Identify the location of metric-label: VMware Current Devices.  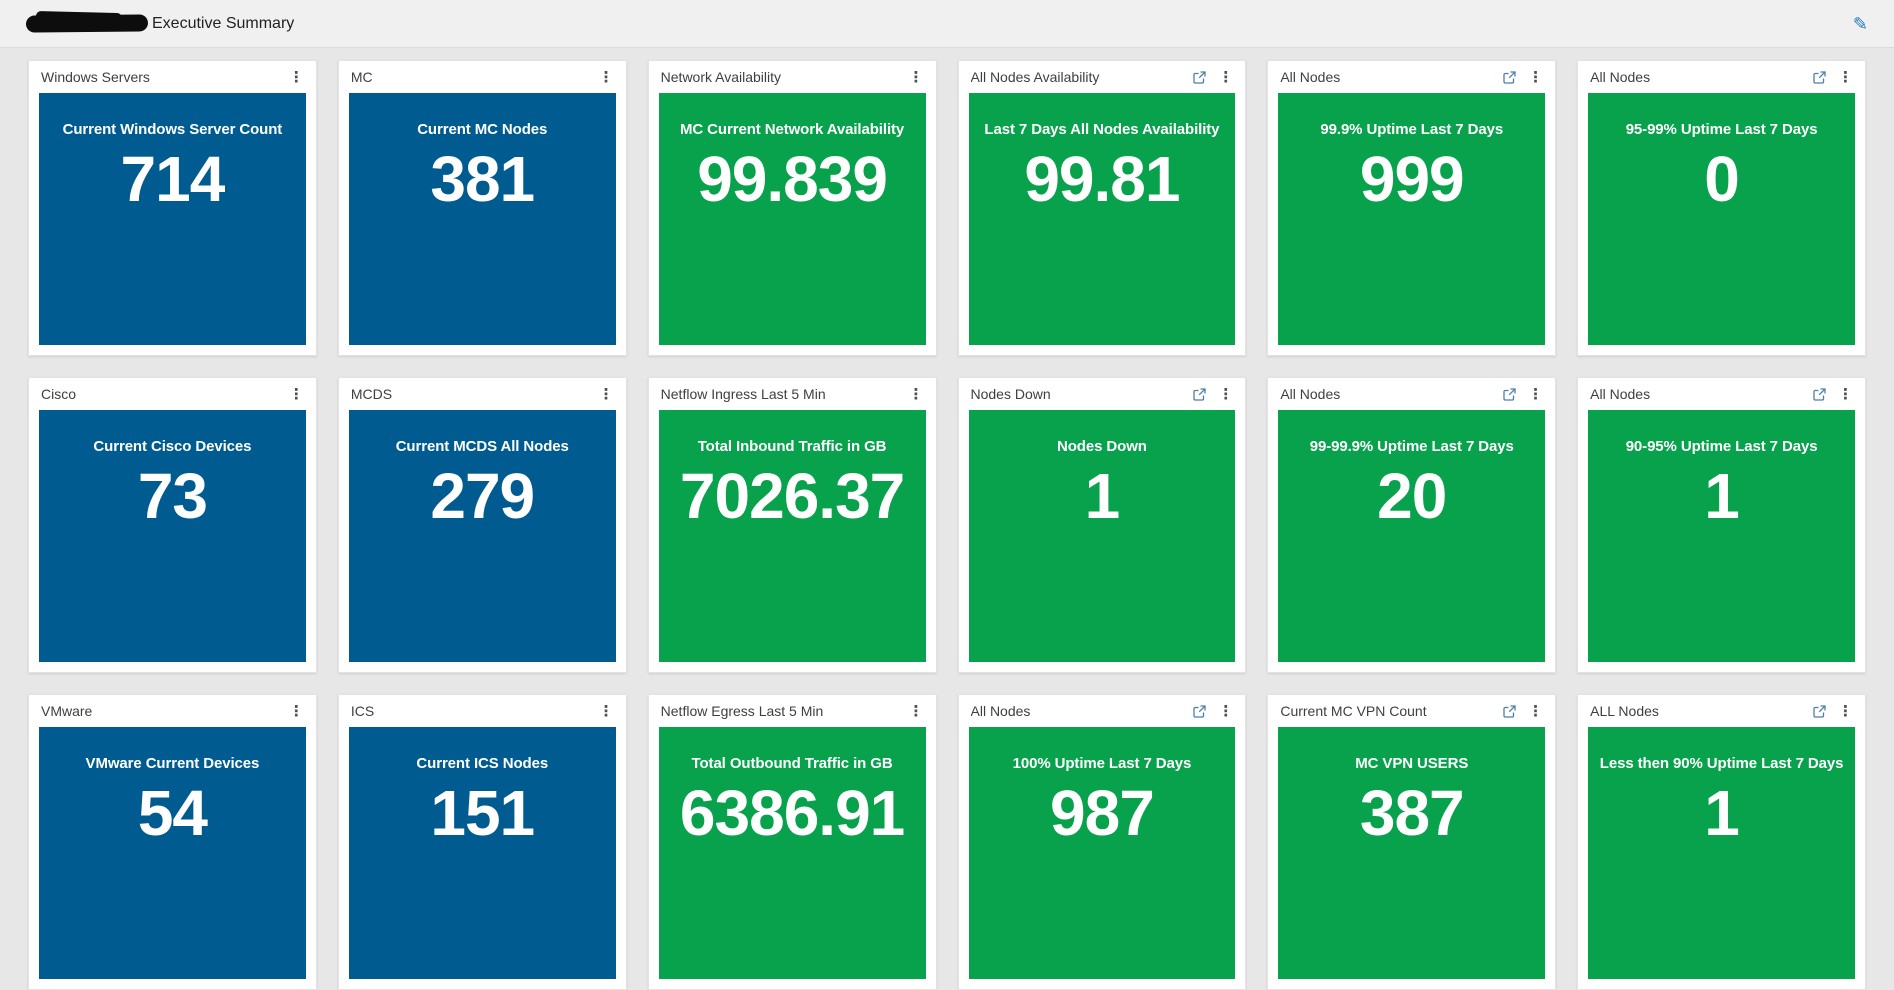
(172, 763).